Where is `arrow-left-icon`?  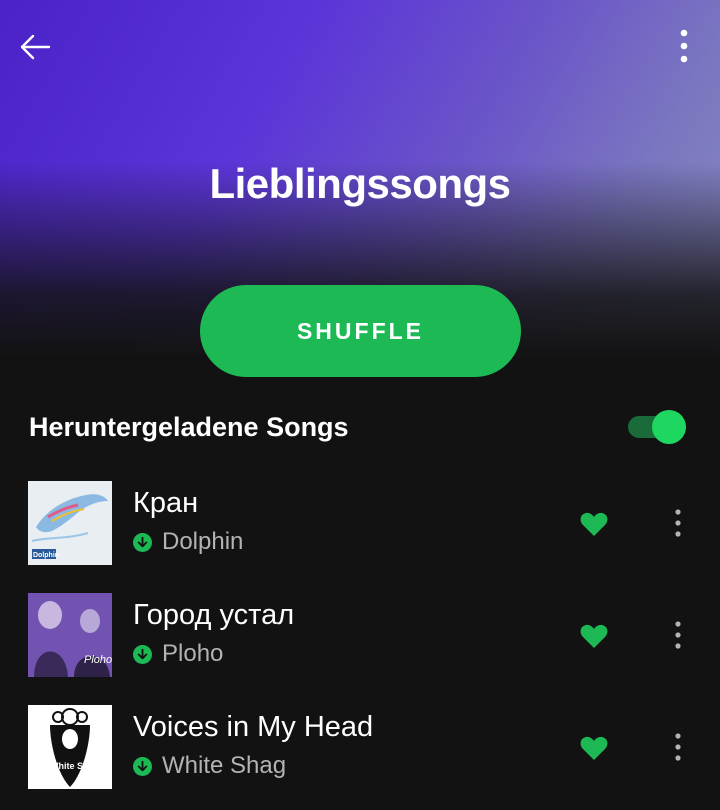
arrow-left-icon is located at coordinates (35, 47).